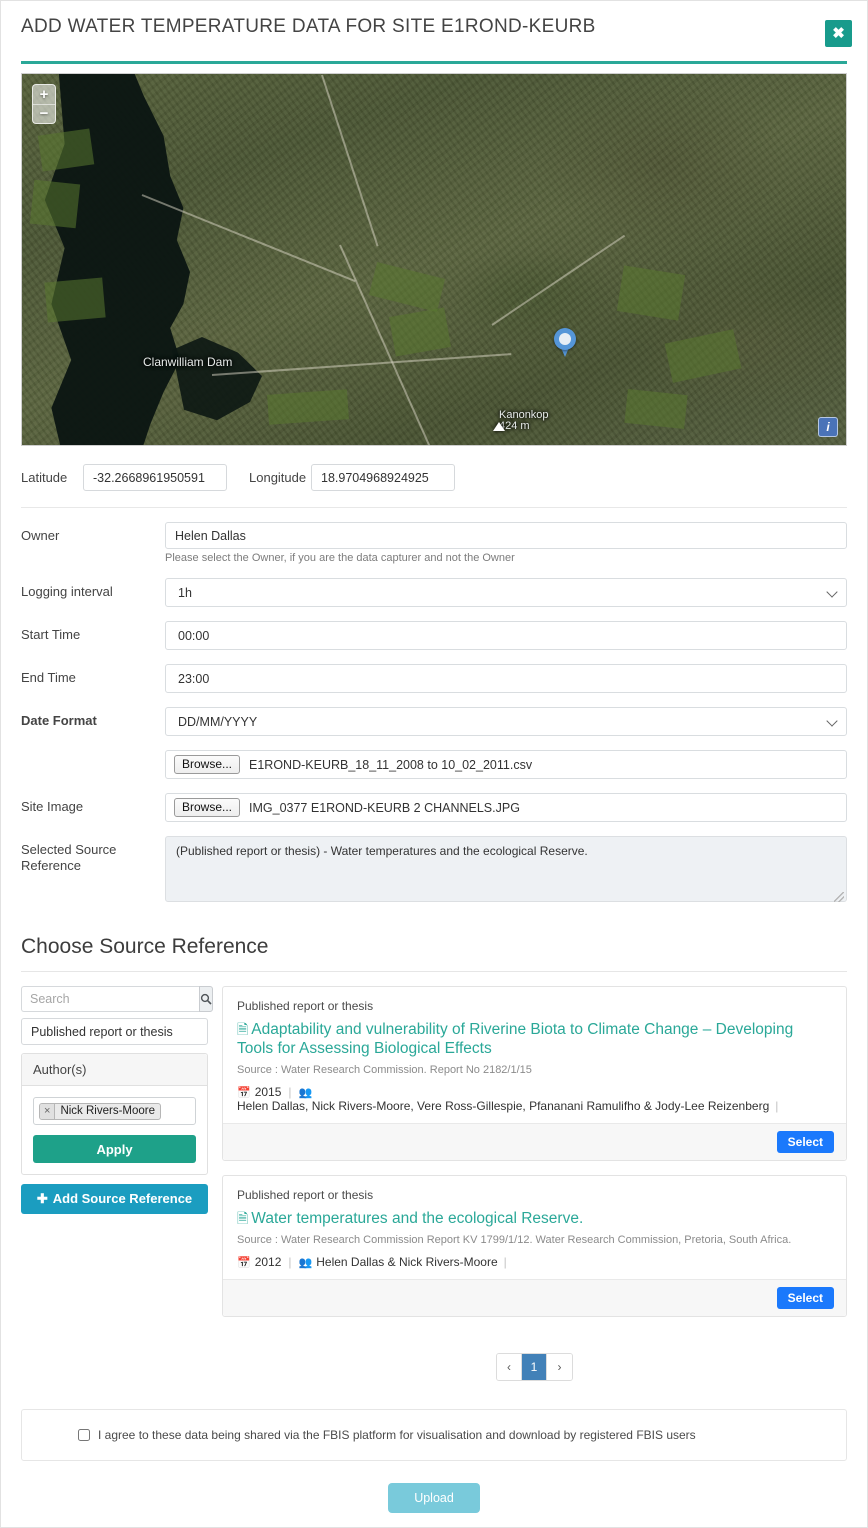 Image resolution: width=868 pixels, height=1528 pixels. Describe the element at coordinates (44, 113) in the screenshot. I see `zoom-out-button: −` at that location.